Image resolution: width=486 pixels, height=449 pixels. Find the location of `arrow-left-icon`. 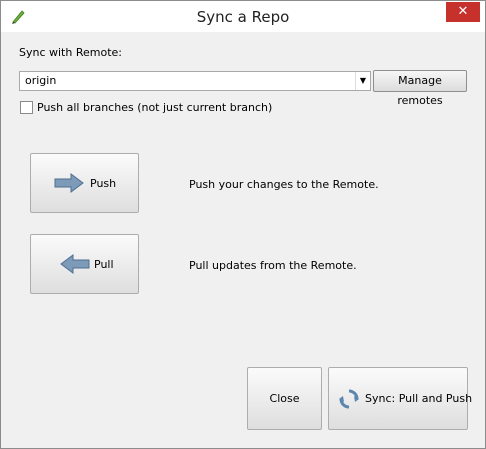

arrow-left-icon is located at coordinates (75, 264).